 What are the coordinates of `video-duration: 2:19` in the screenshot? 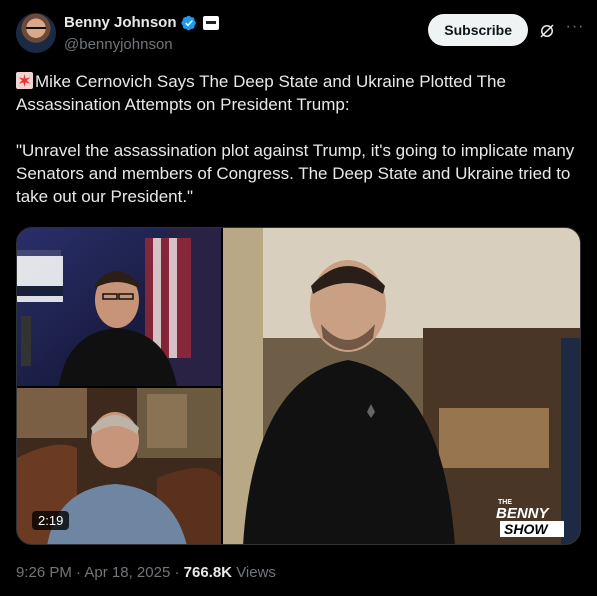 It's located at (51, 520).